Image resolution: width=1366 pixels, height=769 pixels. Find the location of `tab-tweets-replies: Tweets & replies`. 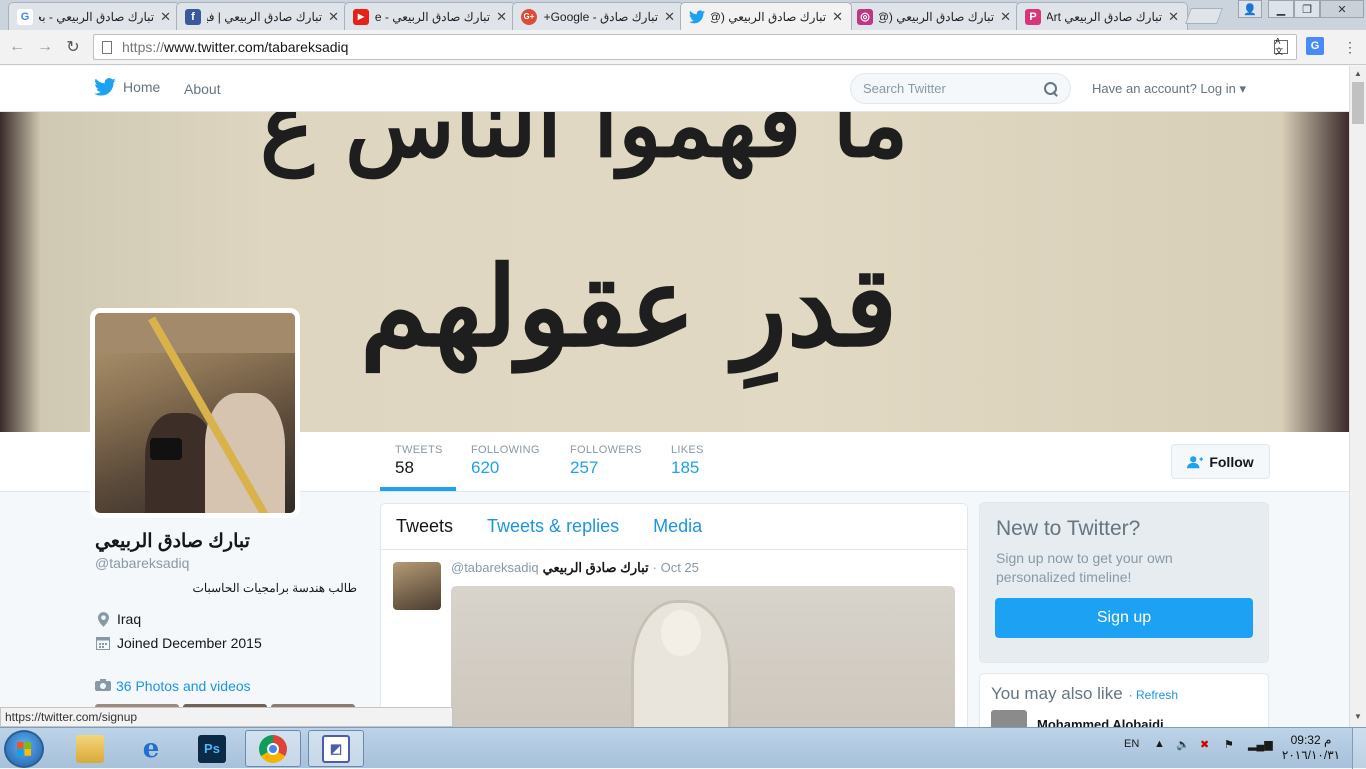

tab-tweets-replies: Tweets & replies is located at coordinates (553, 526).